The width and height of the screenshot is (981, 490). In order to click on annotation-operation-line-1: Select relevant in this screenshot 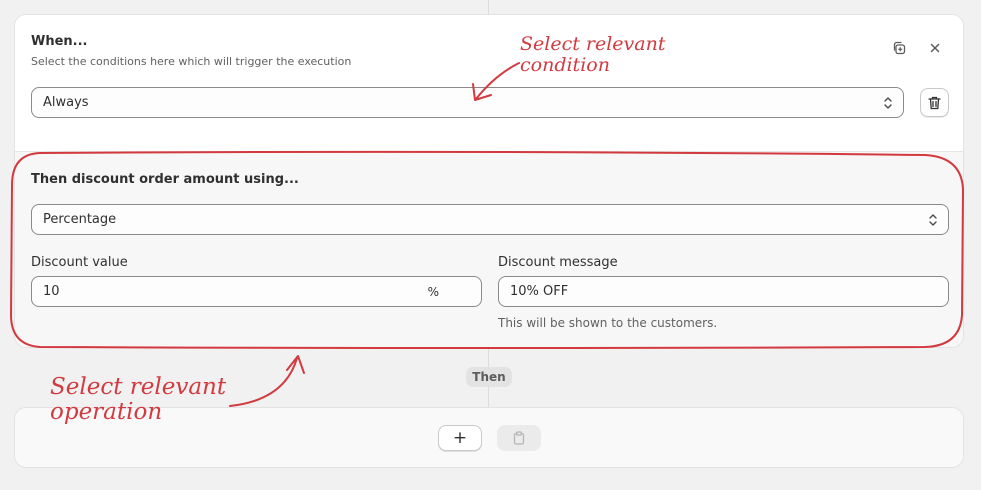, I will do `click(138, 387)`.